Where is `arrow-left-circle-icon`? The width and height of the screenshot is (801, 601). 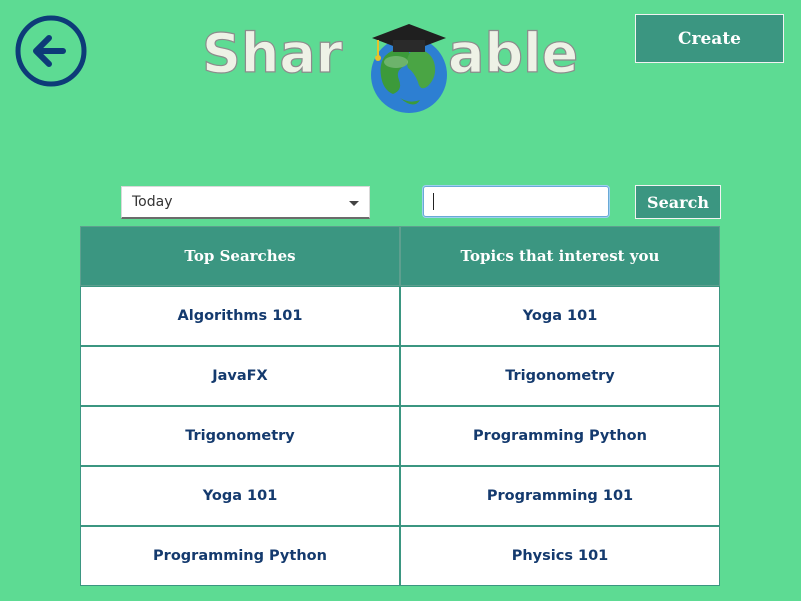 arrow-left-circle-icon is located at coordinates (51, 51).